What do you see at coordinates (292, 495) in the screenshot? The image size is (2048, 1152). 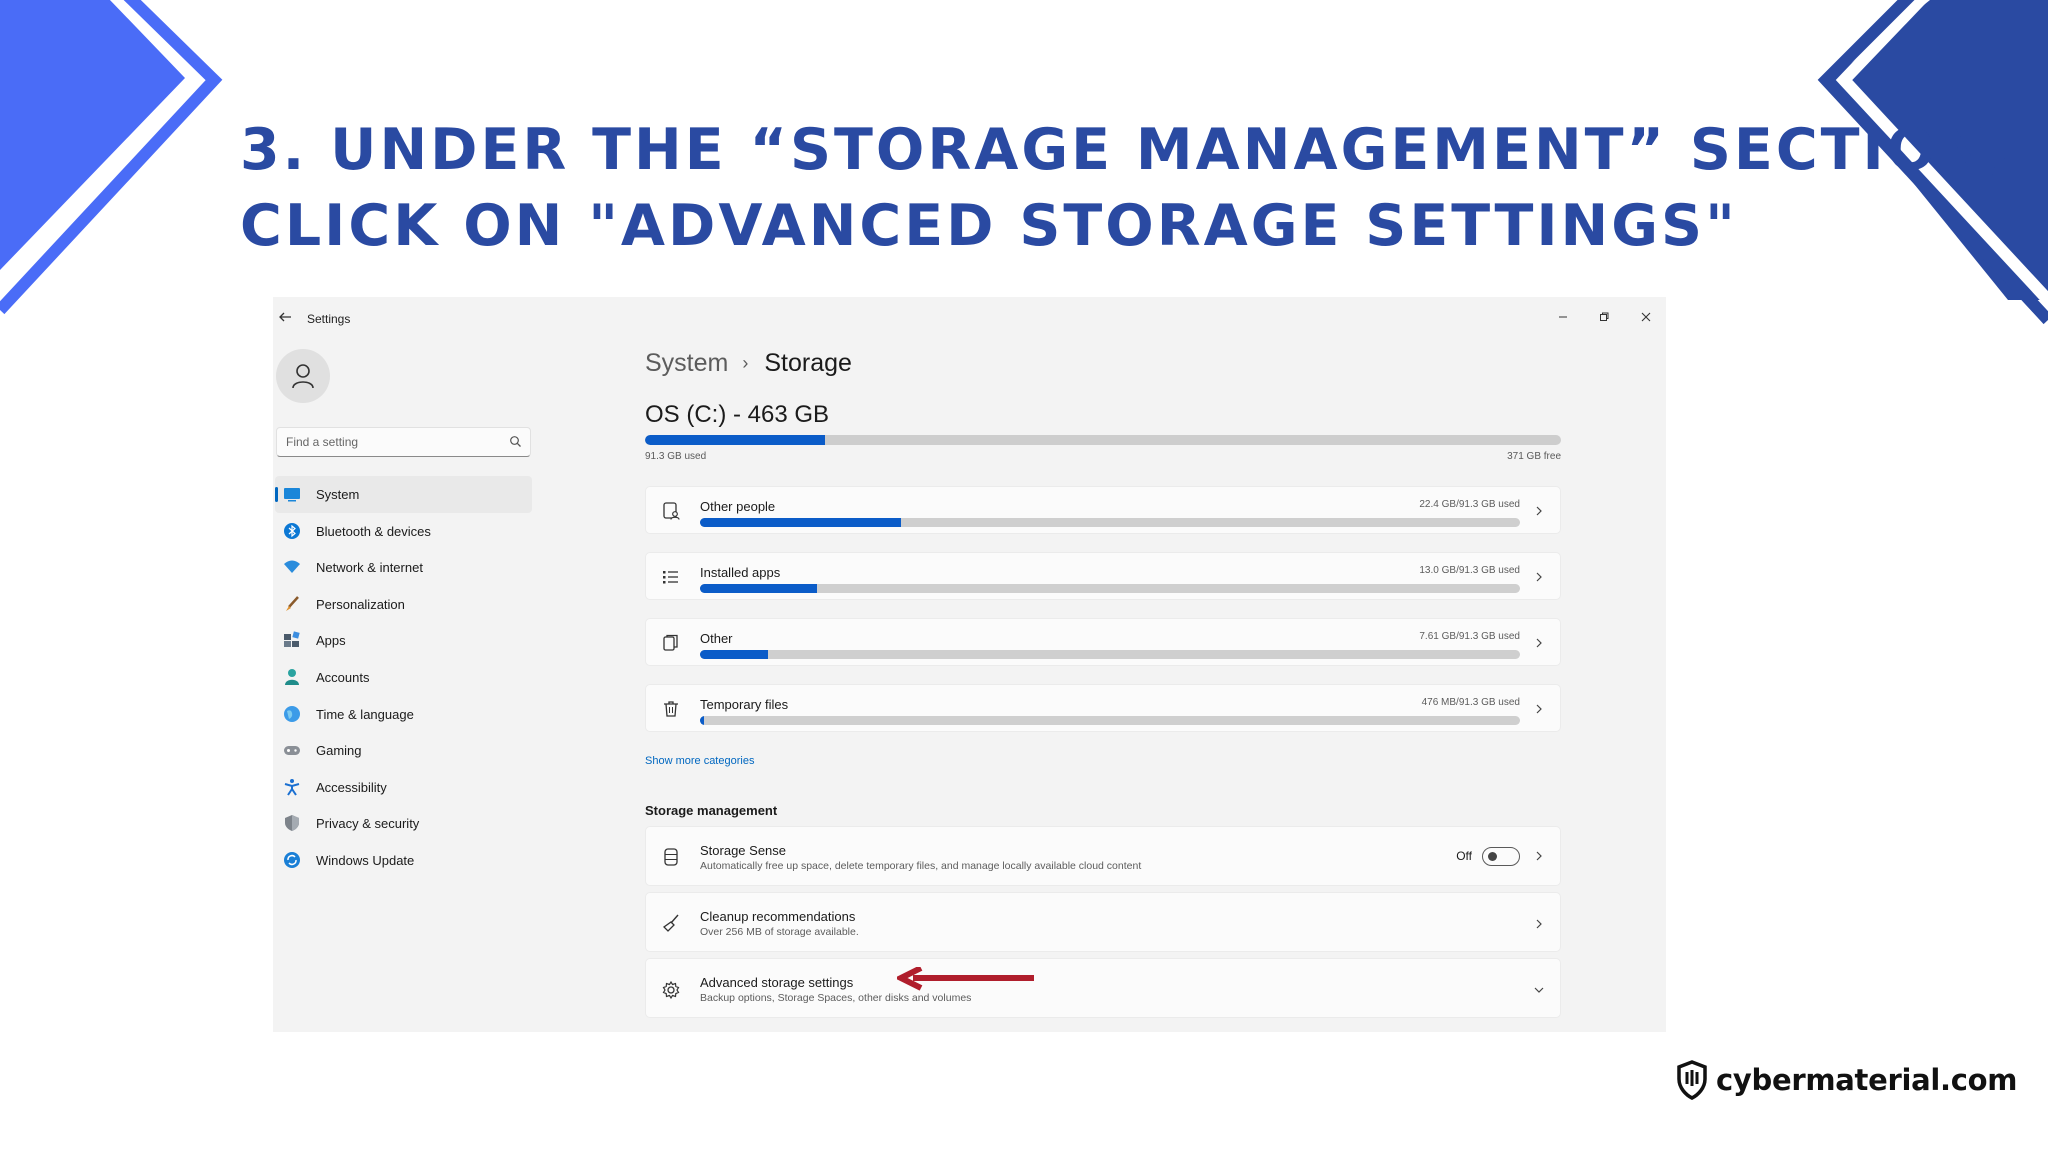 I see `system-icon` at bounding box center [292, 495].